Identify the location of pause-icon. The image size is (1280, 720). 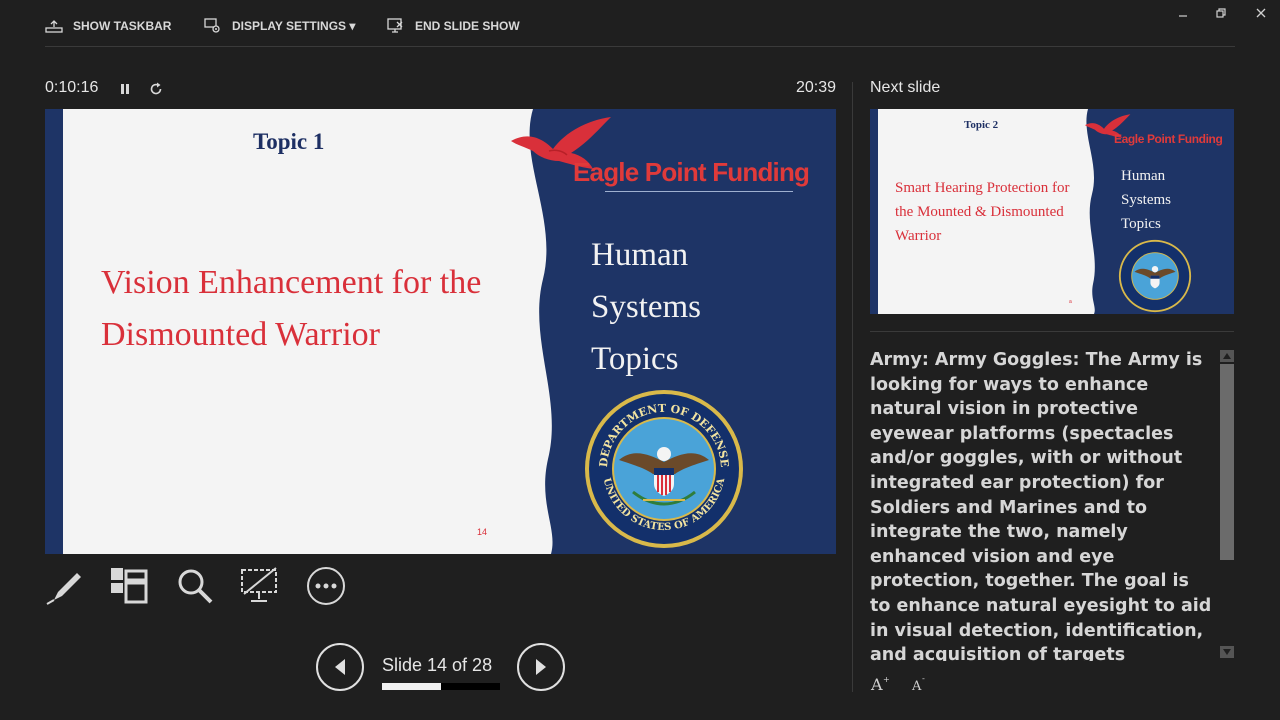
(125, 89).